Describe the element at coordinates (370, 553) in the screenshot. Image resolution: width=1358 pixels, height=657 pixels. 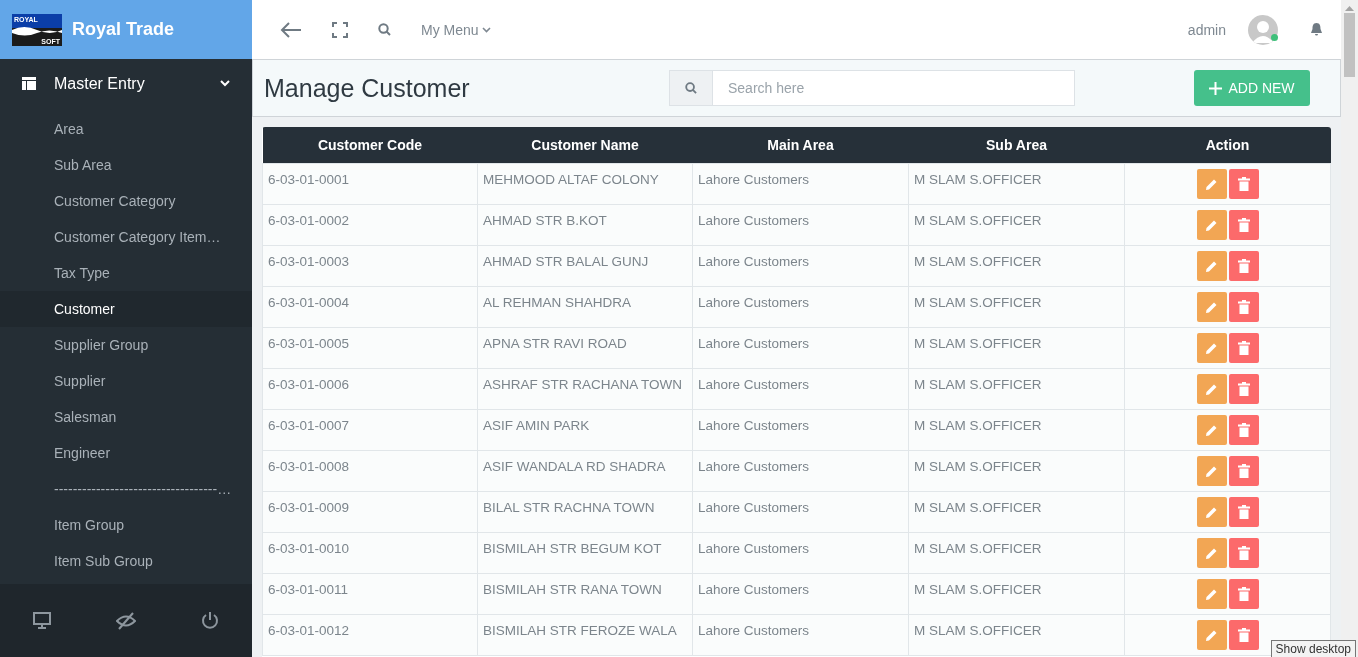
I see `table-cell: 6-03-01-0010` at that location.